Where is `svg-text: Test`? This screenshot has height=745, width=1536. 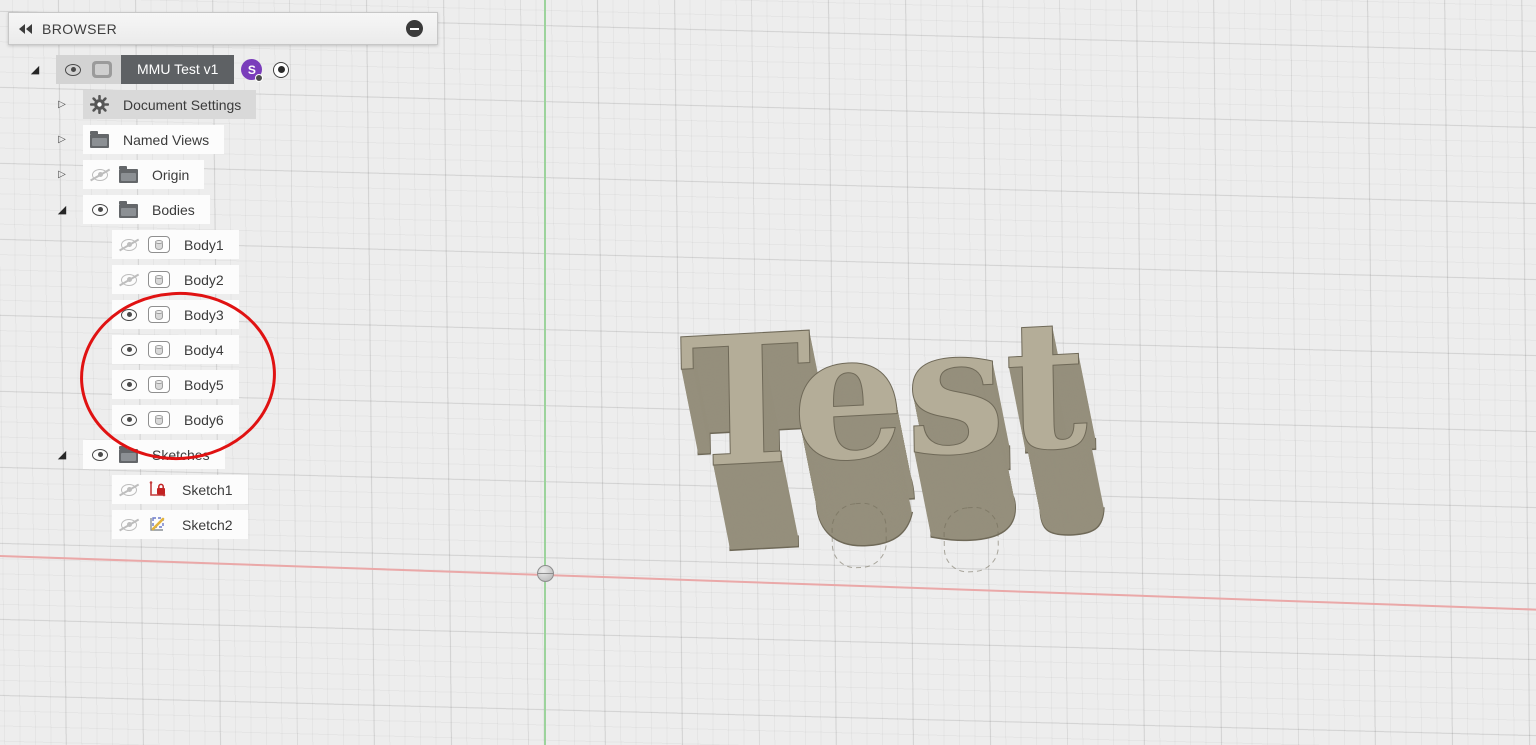
svg-text: Test is located at coordinates (883, 398).